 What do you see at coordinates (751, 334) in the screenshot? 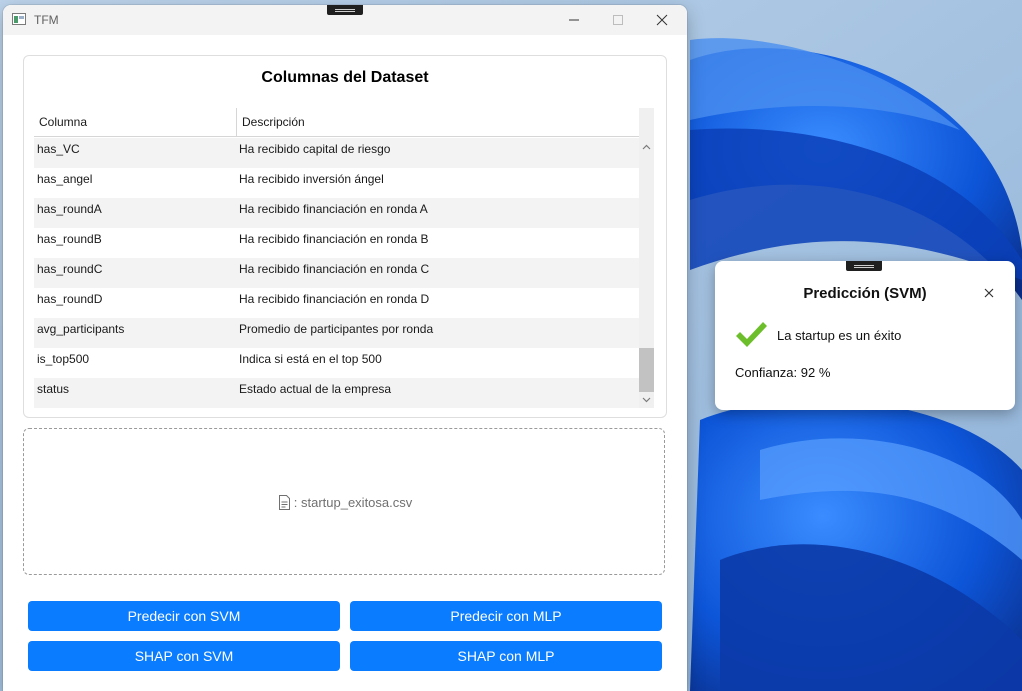
I see `checkmark-icon` at bounding box center [751, 334].